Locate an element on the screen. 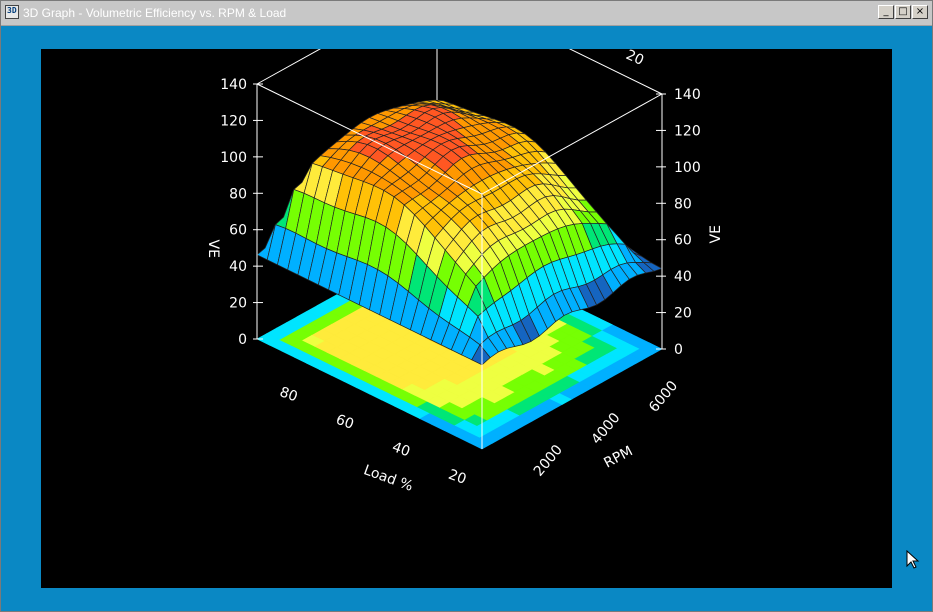  load-top-tick-label: 20 is located at coordinates (634, 59).